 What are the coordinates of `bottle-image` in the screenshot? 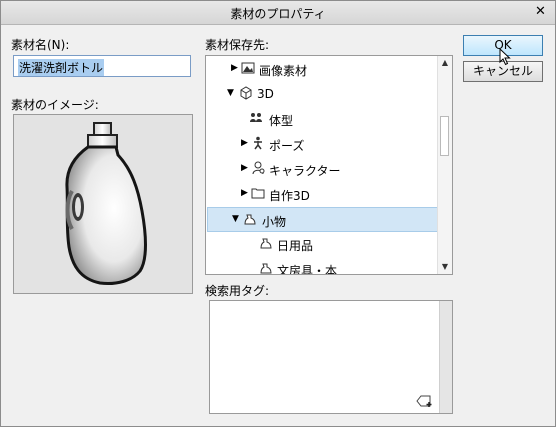 It's located at (106, 203).